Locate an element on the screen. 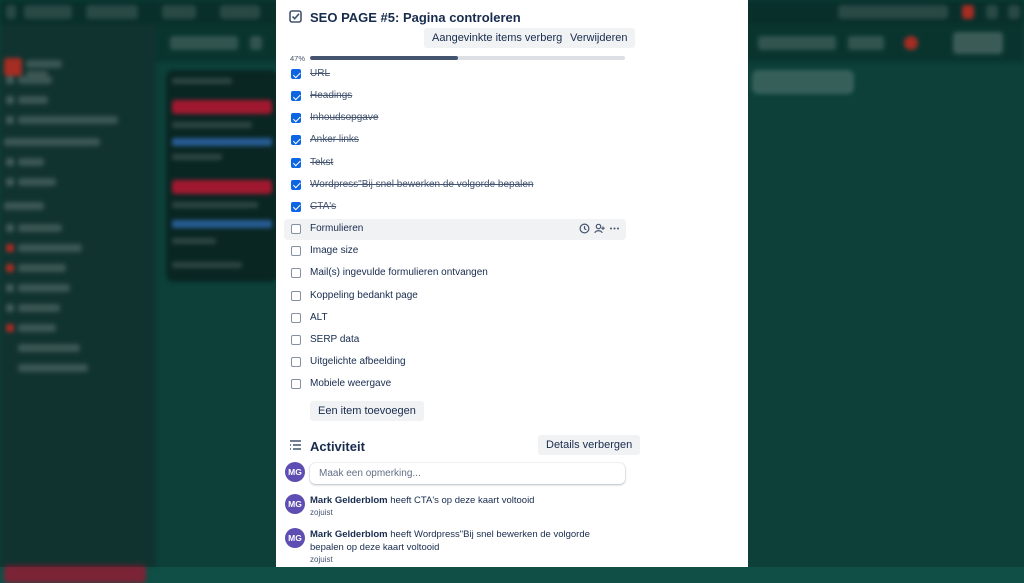  delete-checklist-button: Verwijderen is located at coordinates (599, 38).